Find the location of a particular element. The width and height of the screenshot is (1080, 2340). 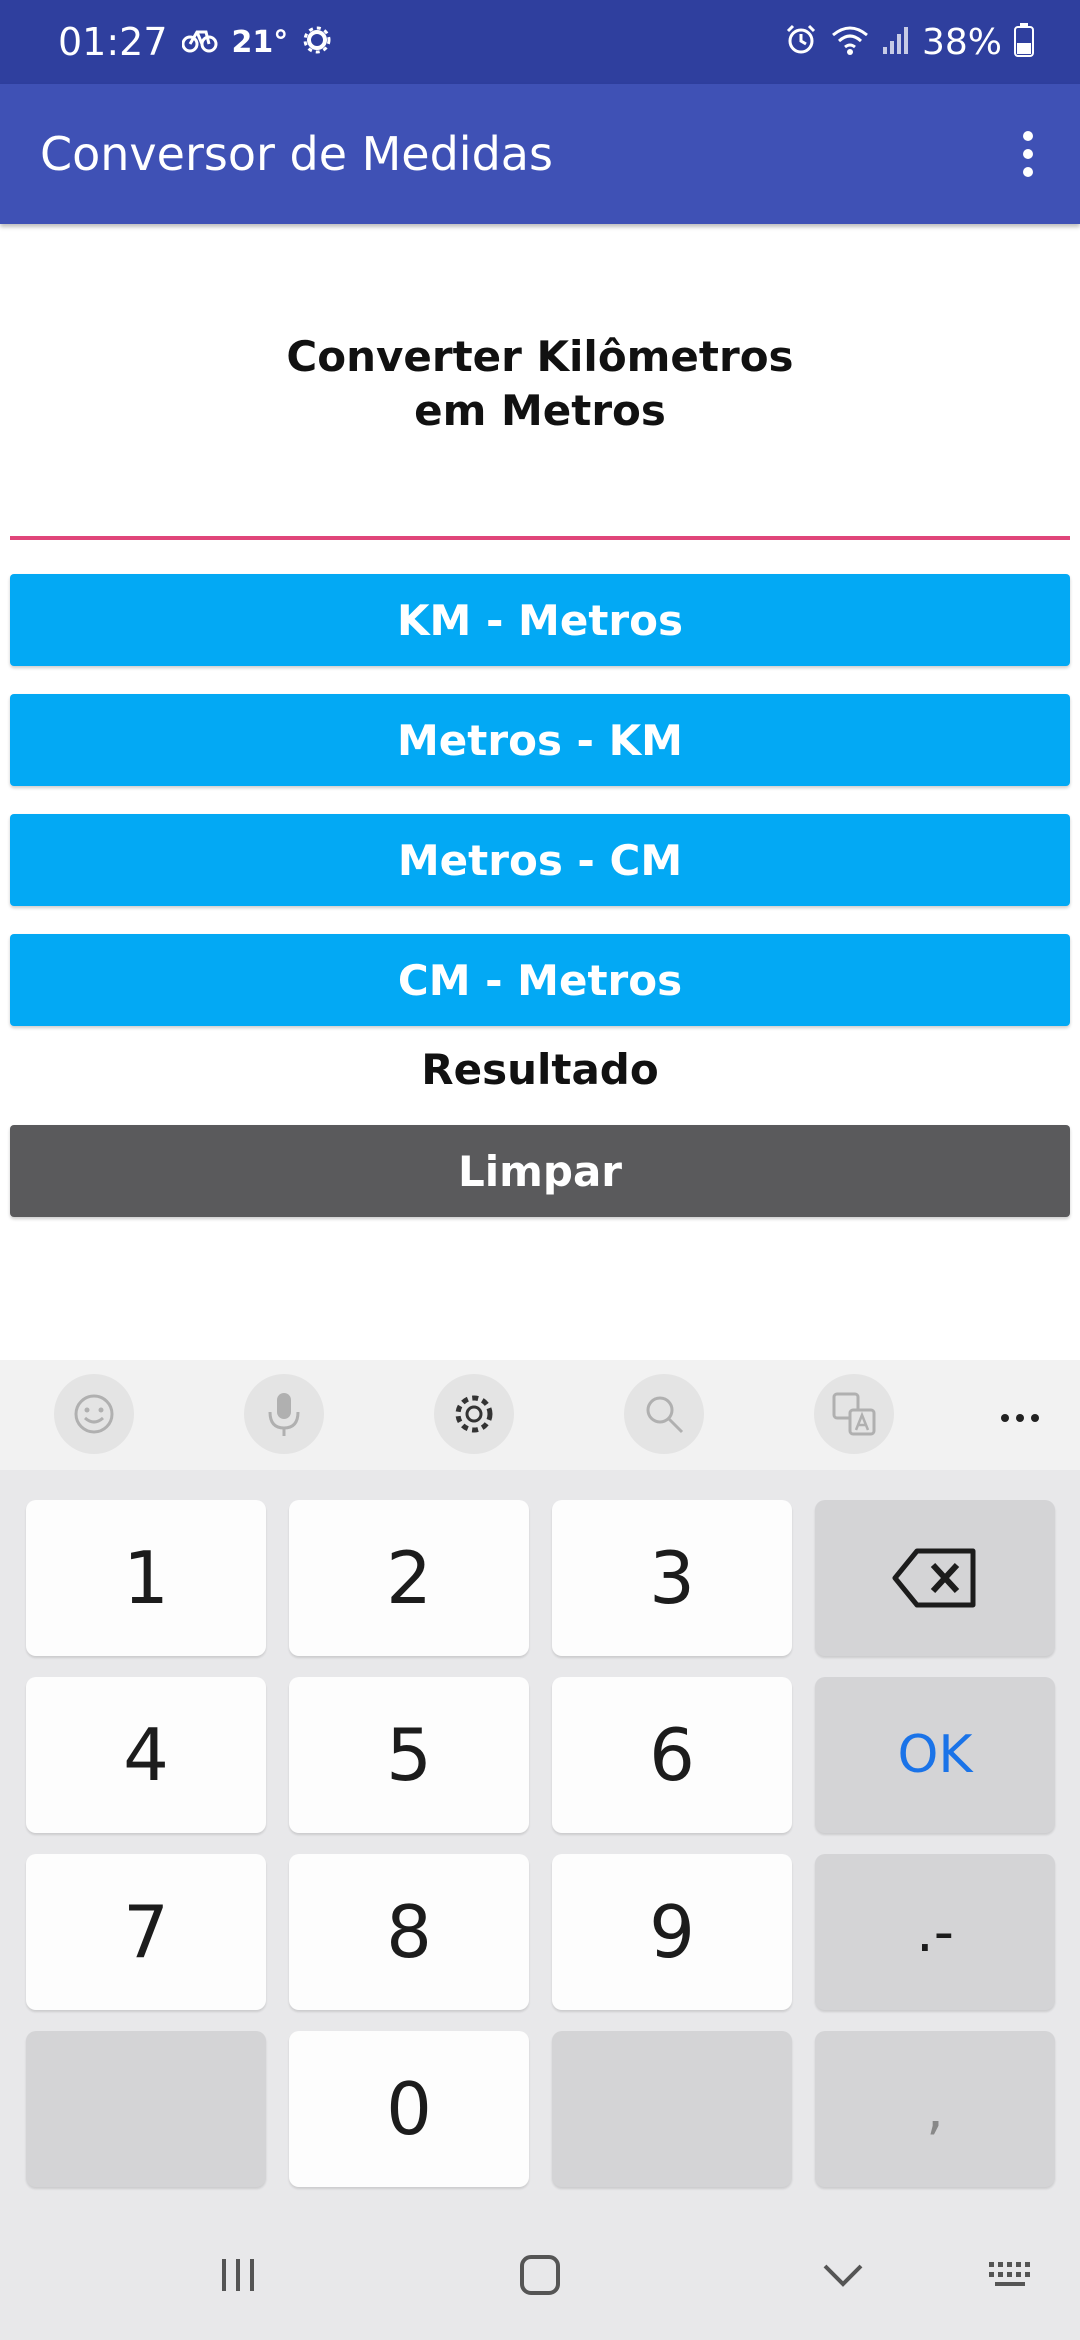

meters-to-cm-button: Metros - CM is located at coordinates (540, 860).